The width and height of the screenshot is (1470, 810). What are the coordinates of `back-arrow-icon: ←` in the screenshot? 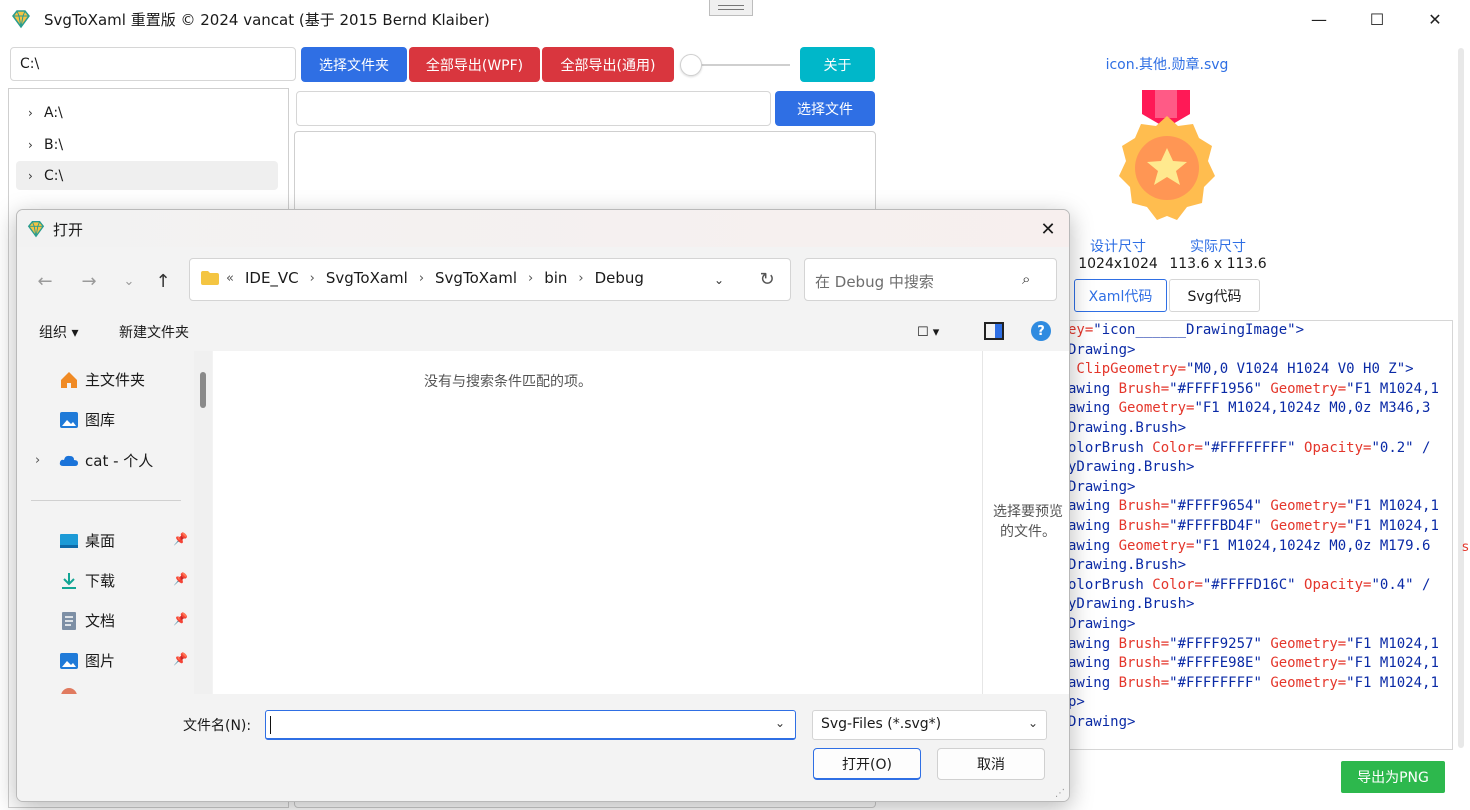 It's located at (45, 281).